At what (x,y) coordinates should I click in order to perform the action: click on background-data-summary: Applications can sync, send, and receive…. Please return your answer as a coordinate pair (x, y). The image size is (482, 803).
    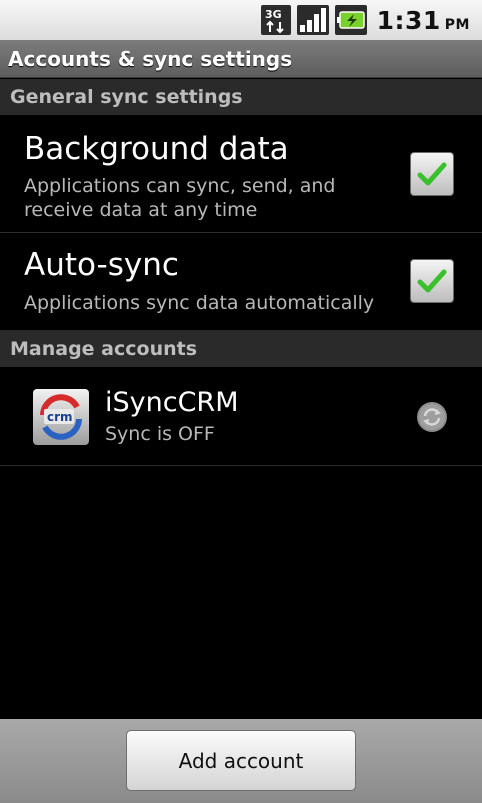
    Looking at the image, I should click on (180, 198).